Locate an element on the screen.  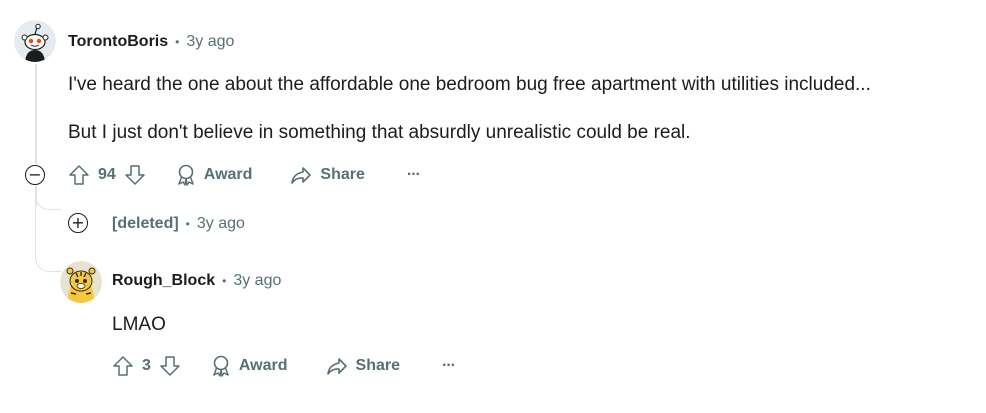
expand-icon: + is located at coordinates (78, 222).